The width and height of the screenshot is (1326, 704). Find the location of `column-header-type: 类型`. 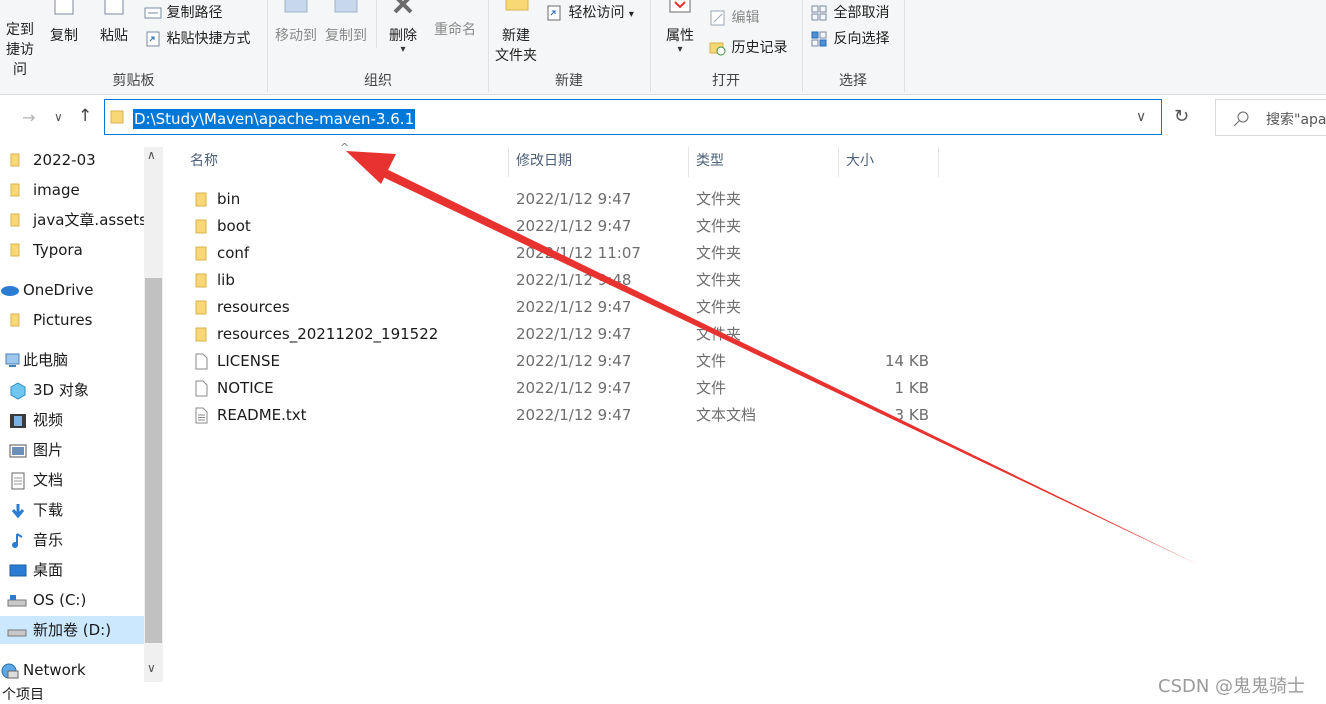

column-header-type: 类型 is located at coordinates (710, 161).